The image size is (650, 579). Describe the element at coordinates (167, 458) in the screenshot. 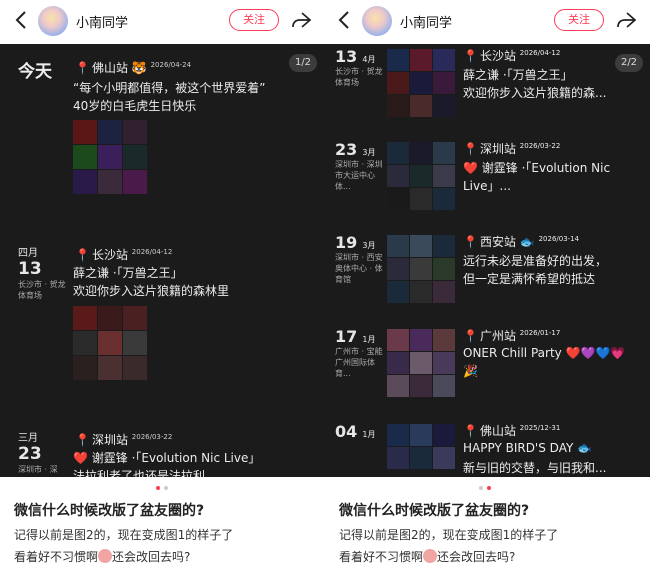

I see `entry-text-line: ❤️ 谢霆锋 ·「Evolution Nic Live」` at that location.